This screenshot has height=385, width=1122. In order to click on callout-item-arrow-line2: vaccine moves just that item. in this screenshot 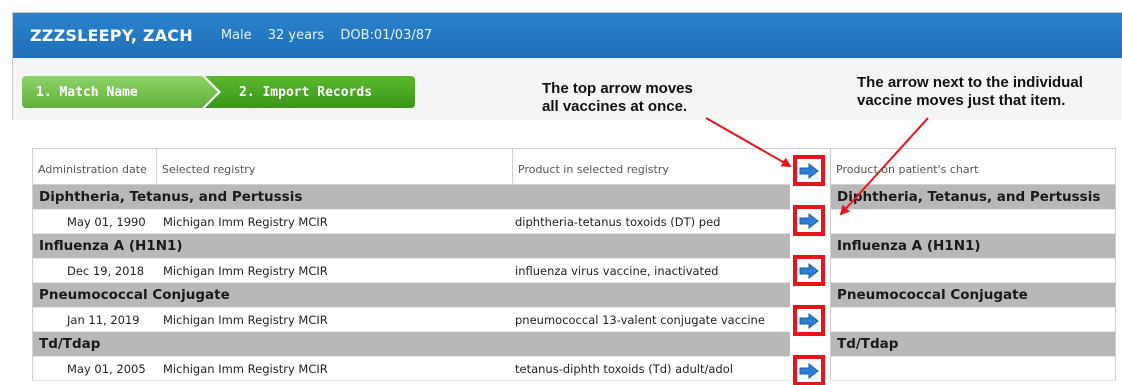, I will do `click(961, 100)`.